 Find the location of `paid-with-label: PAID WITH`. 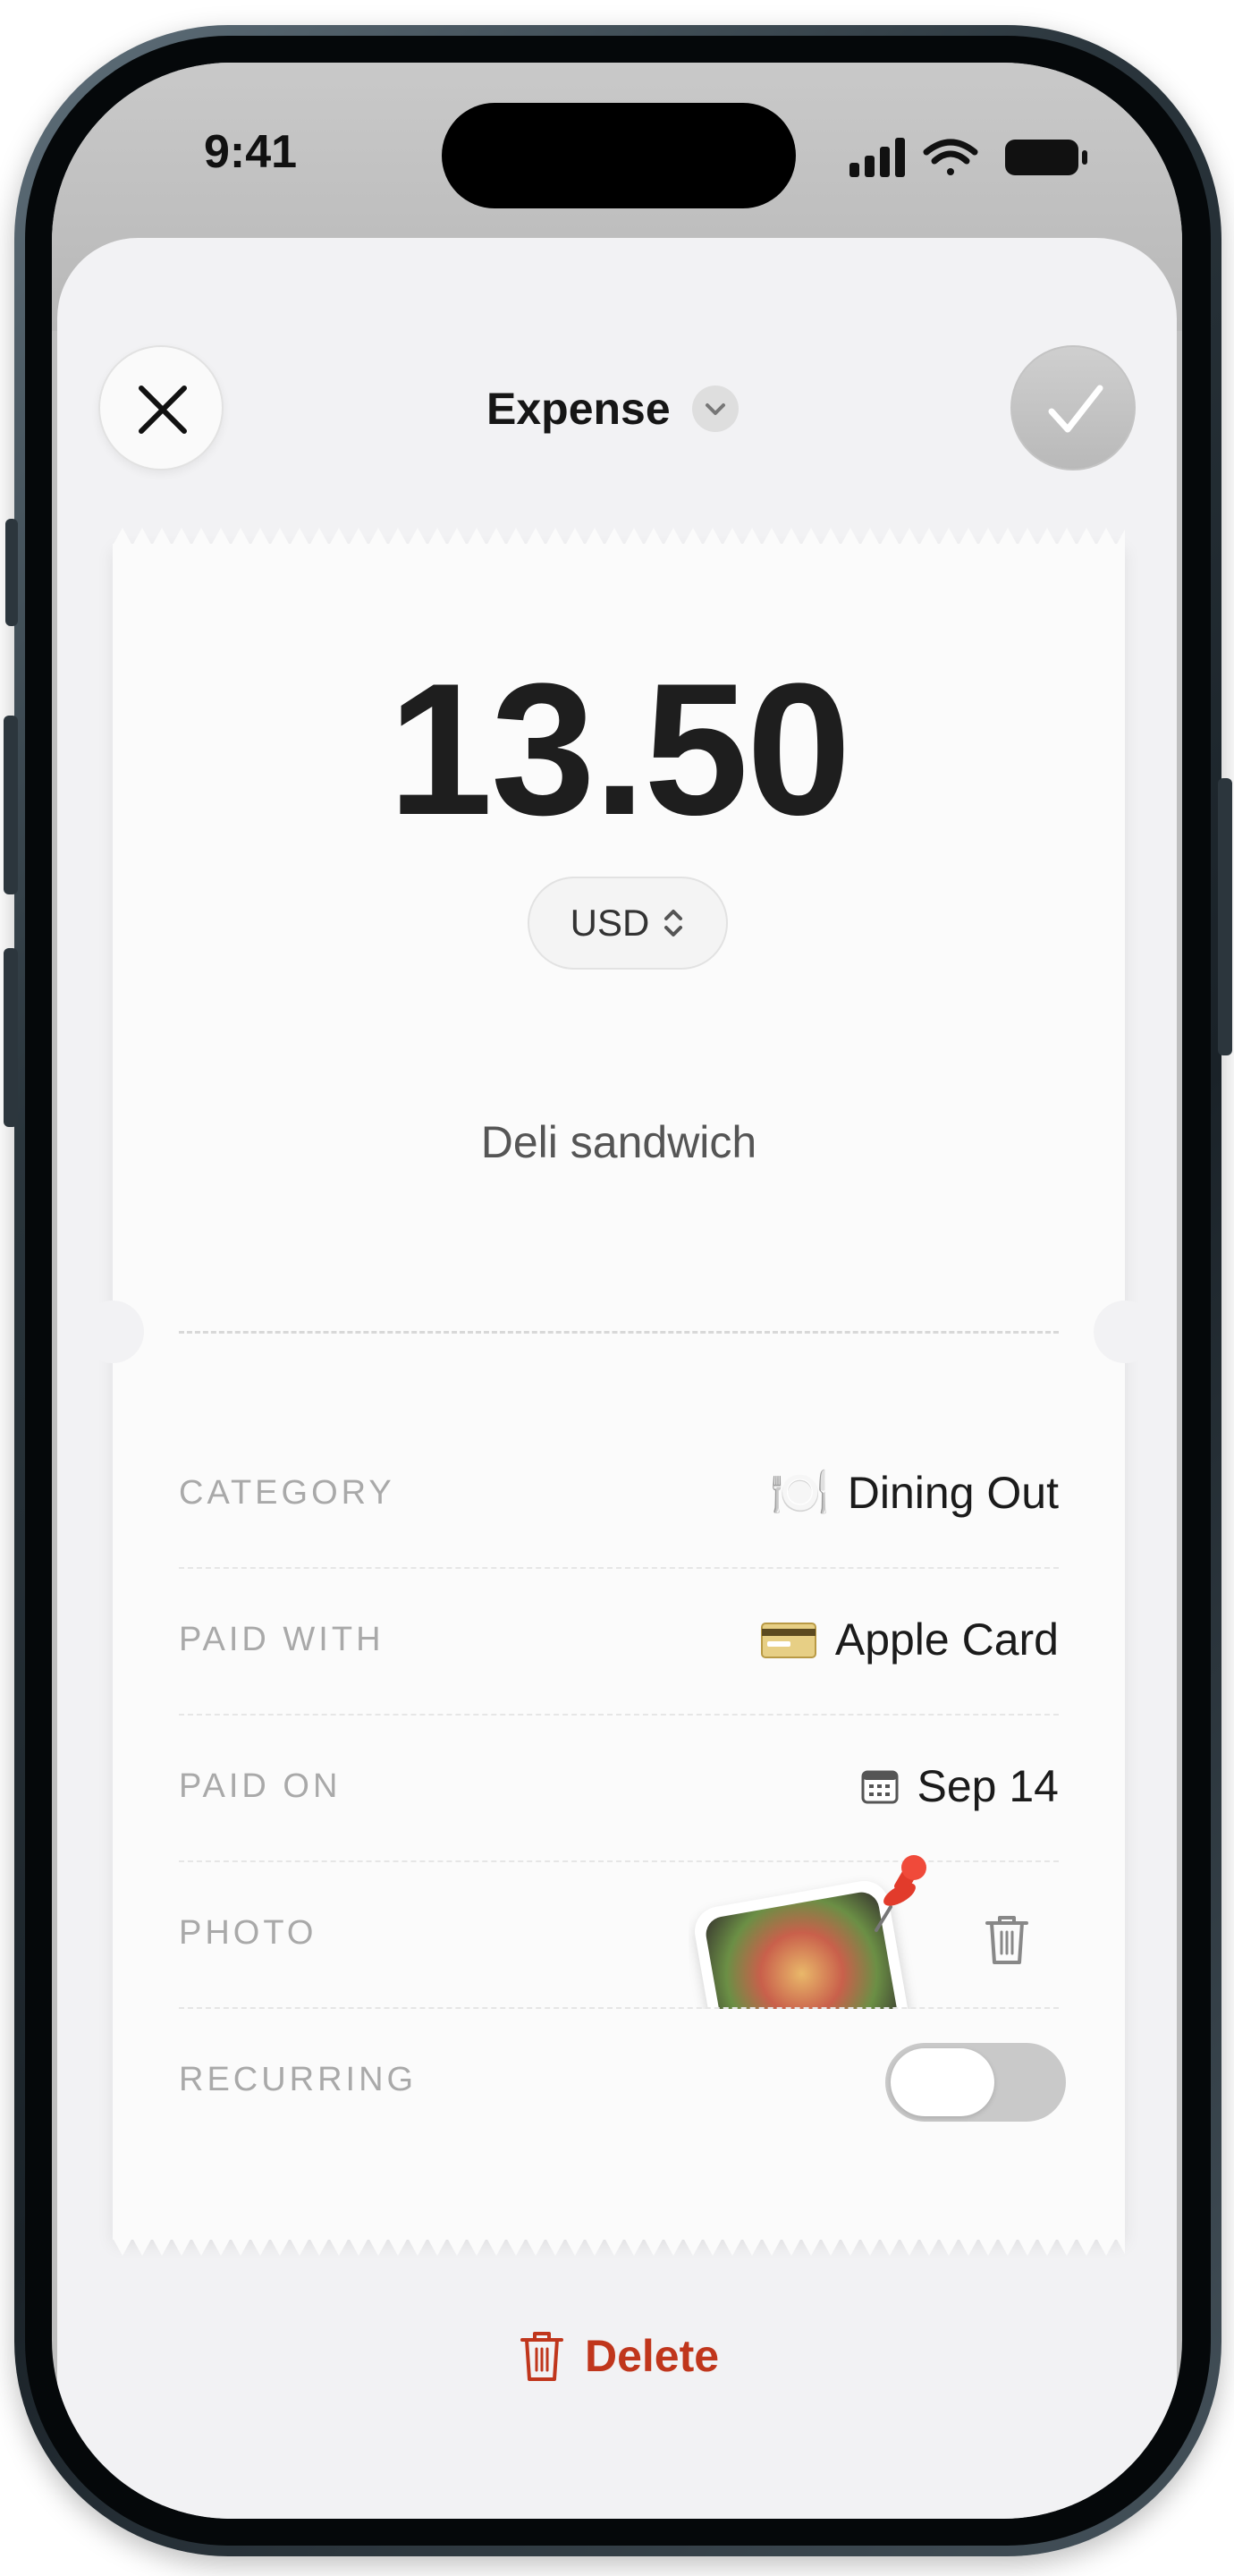

paid-with-label: PAID WITH is located at coordinates (282, 1639).